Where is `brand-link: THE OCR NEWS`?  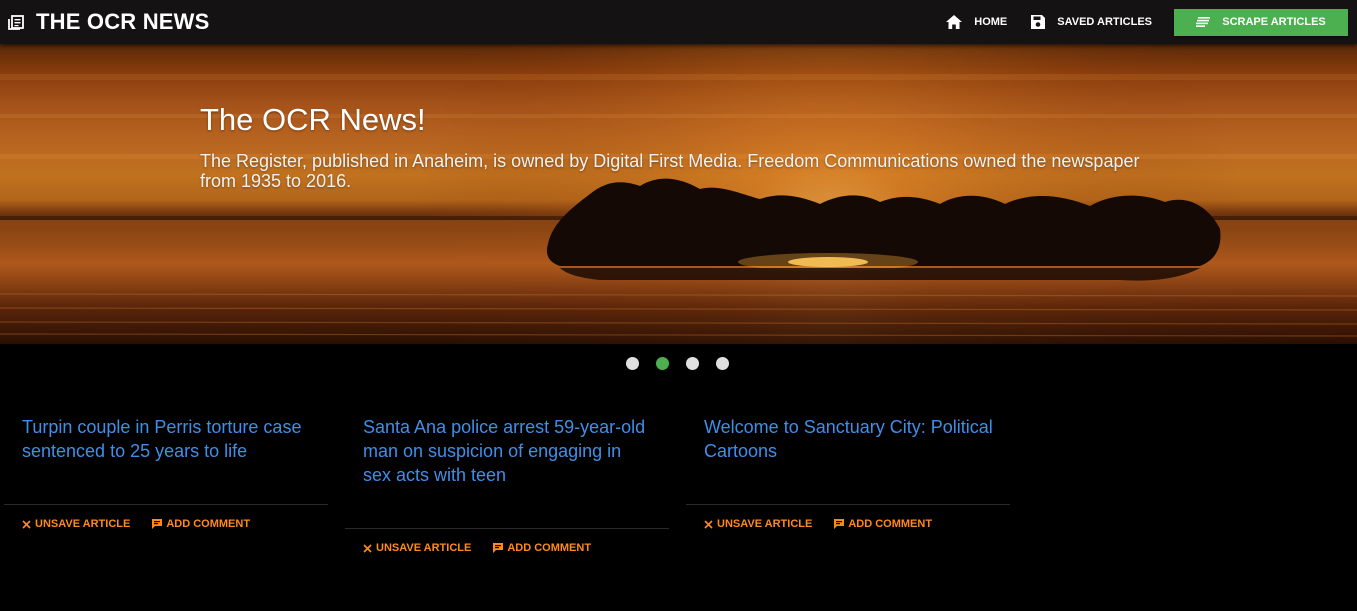 brand-link: THE OCR NEWS is located at coordinates (109, 22).